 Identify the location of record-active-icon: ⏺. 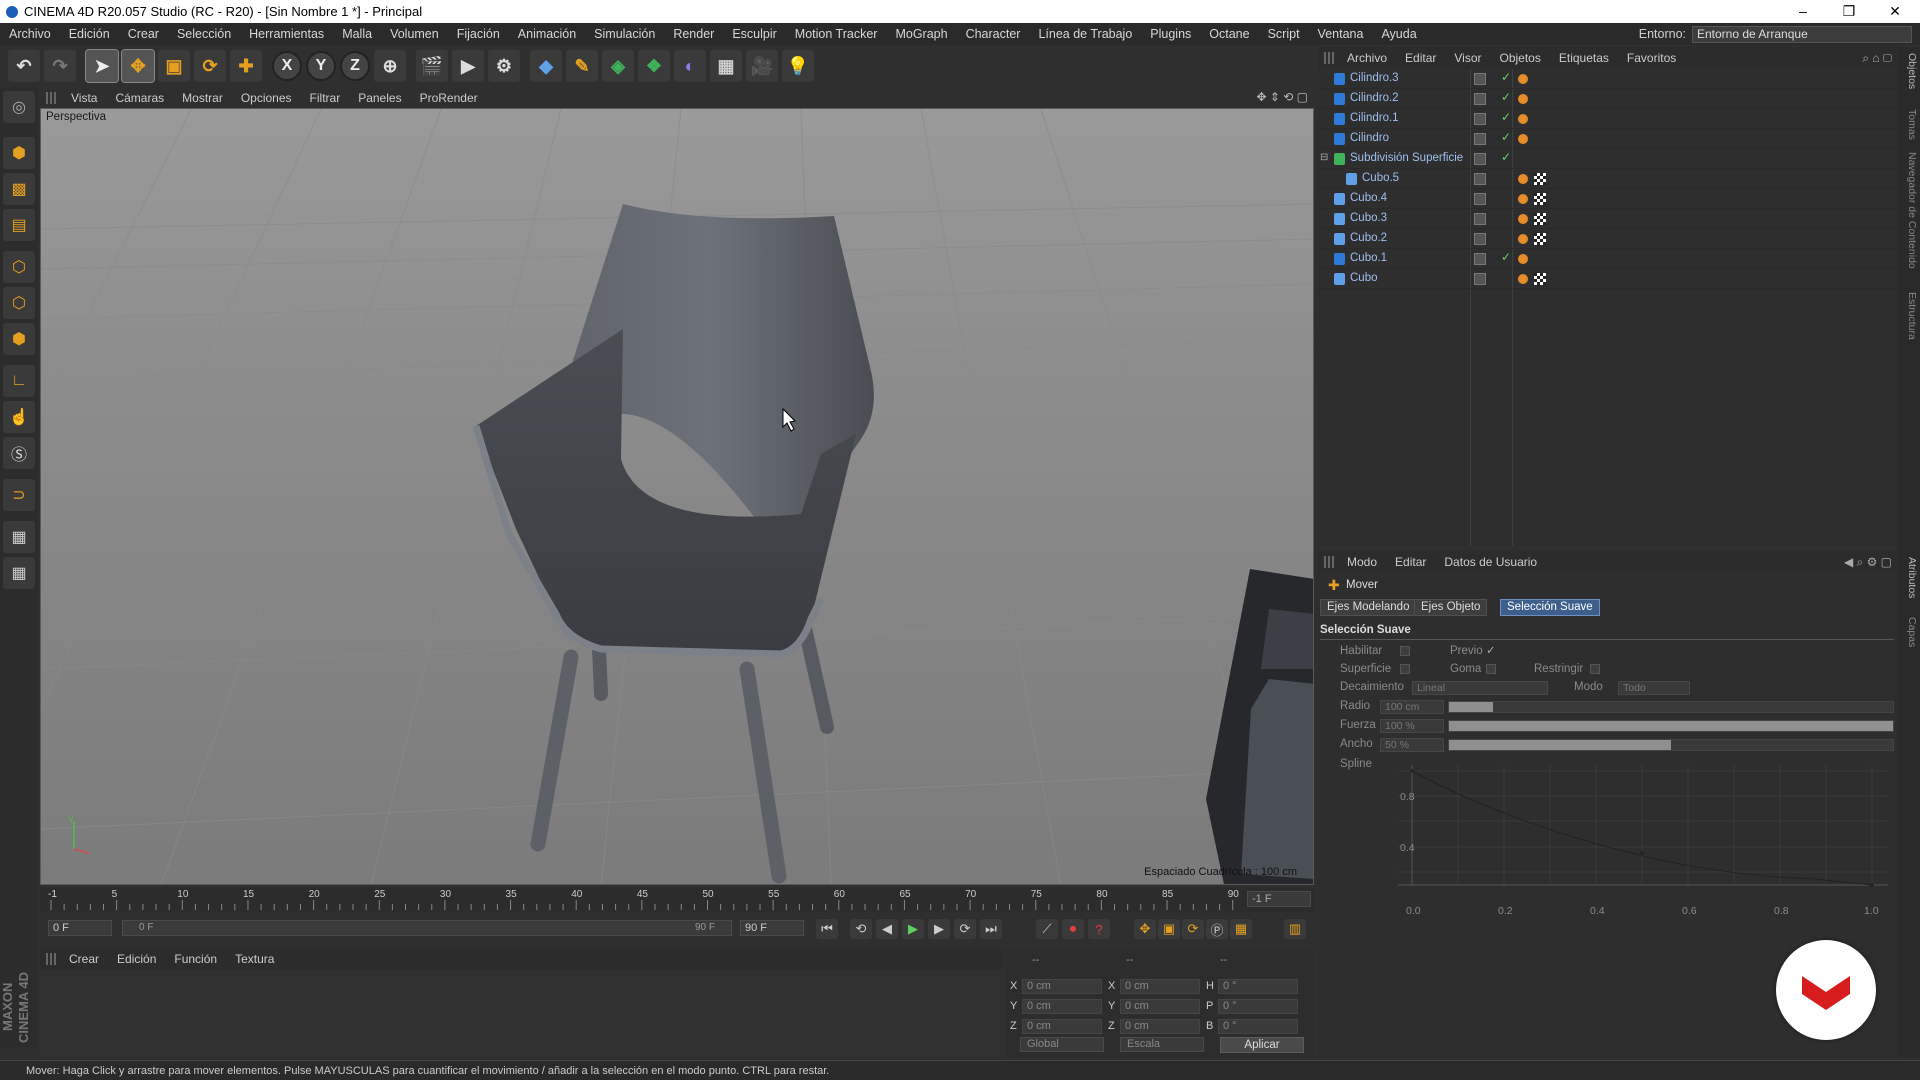
(1073, 929).